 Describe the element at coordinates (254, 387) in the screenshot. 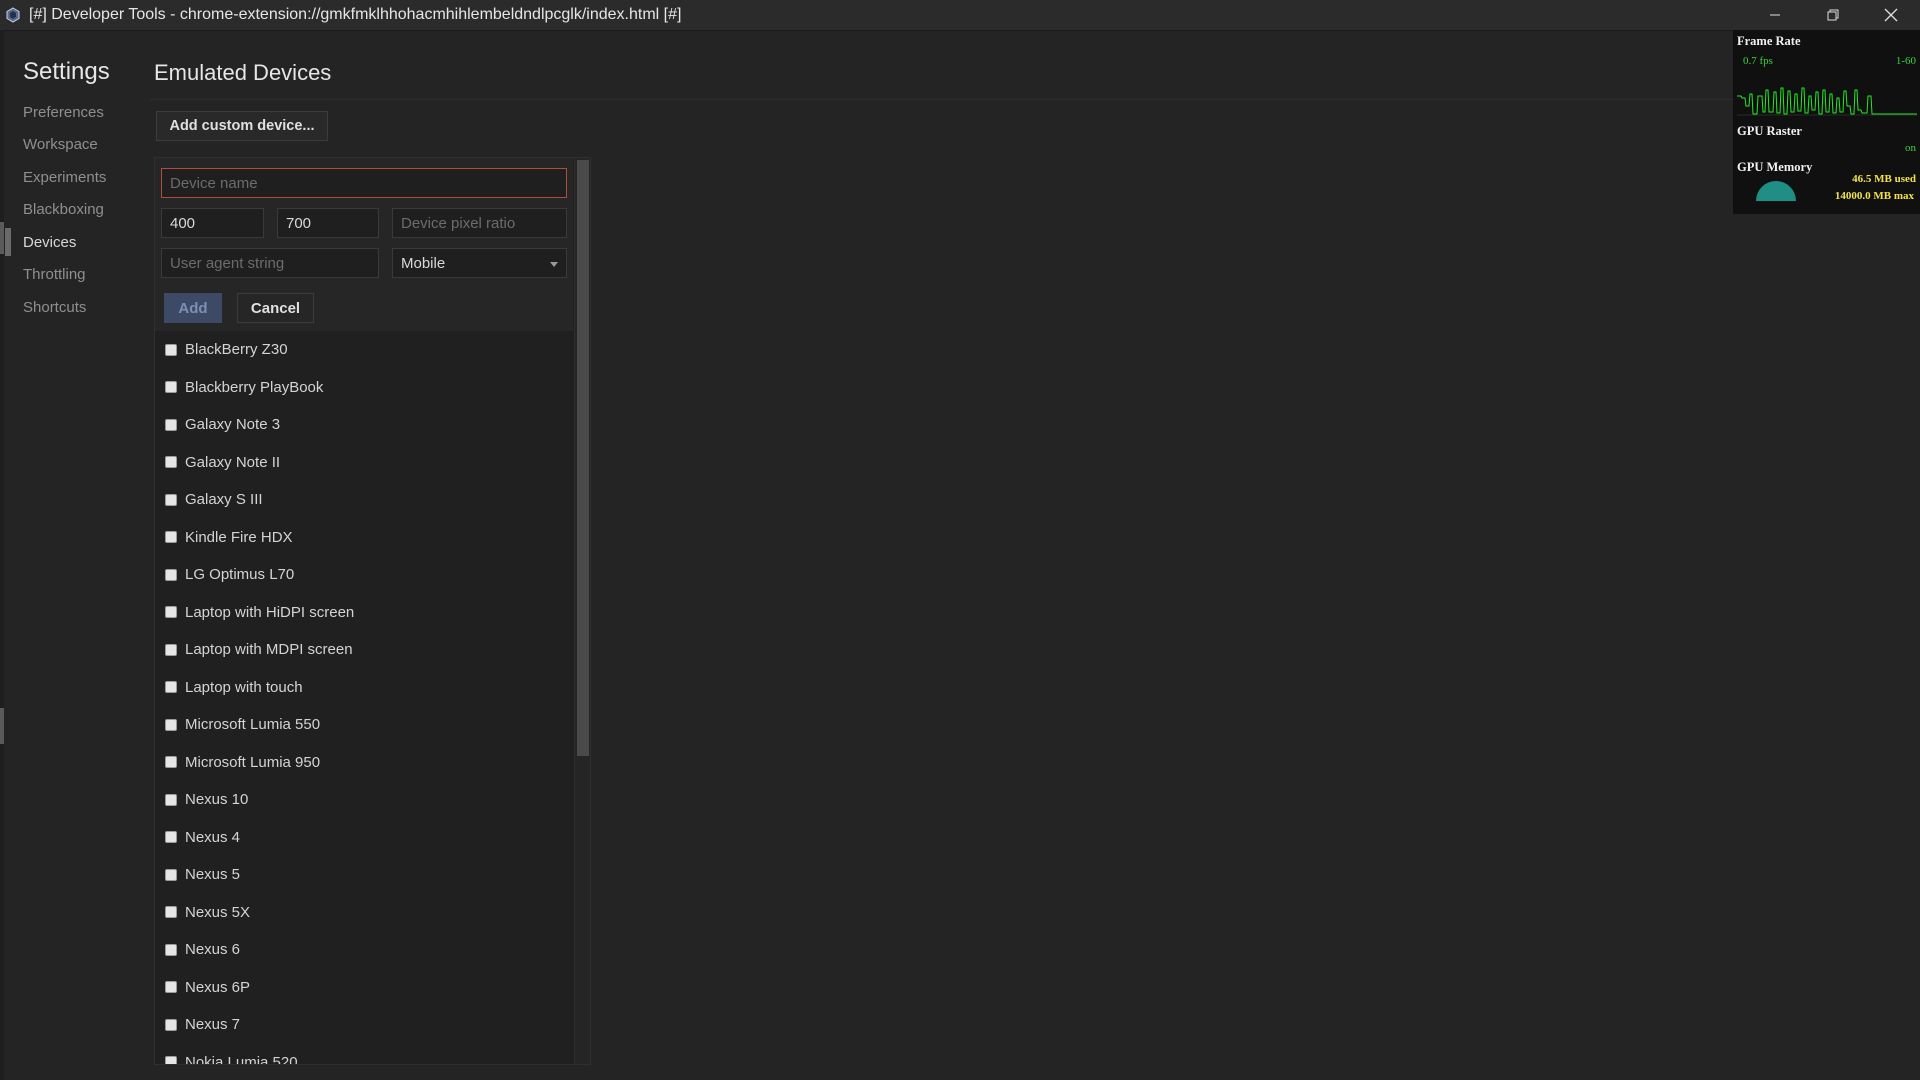

I see `device-label: Blackberry PlayBook` at that location.